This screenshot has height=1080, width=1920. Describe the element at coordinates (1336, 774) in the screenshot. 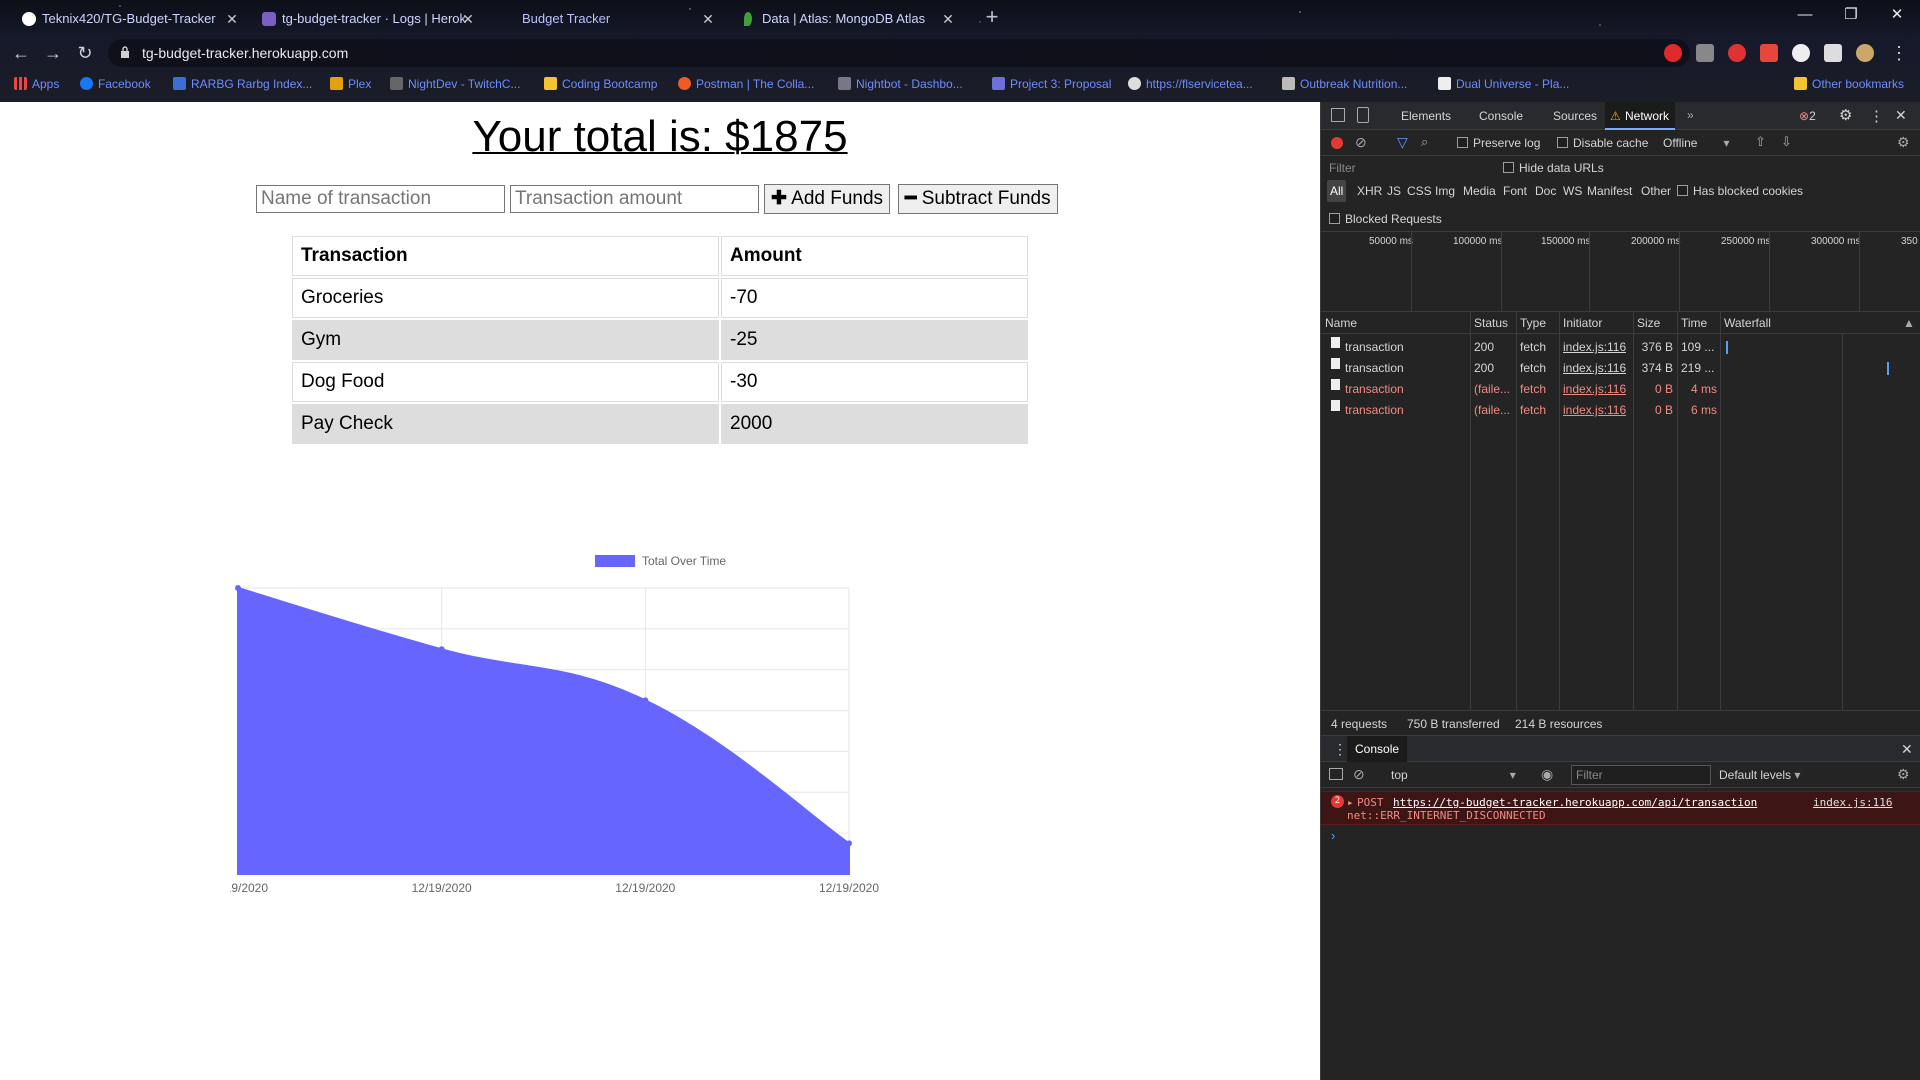

I see `sidebar-toggle-icon` at that location.